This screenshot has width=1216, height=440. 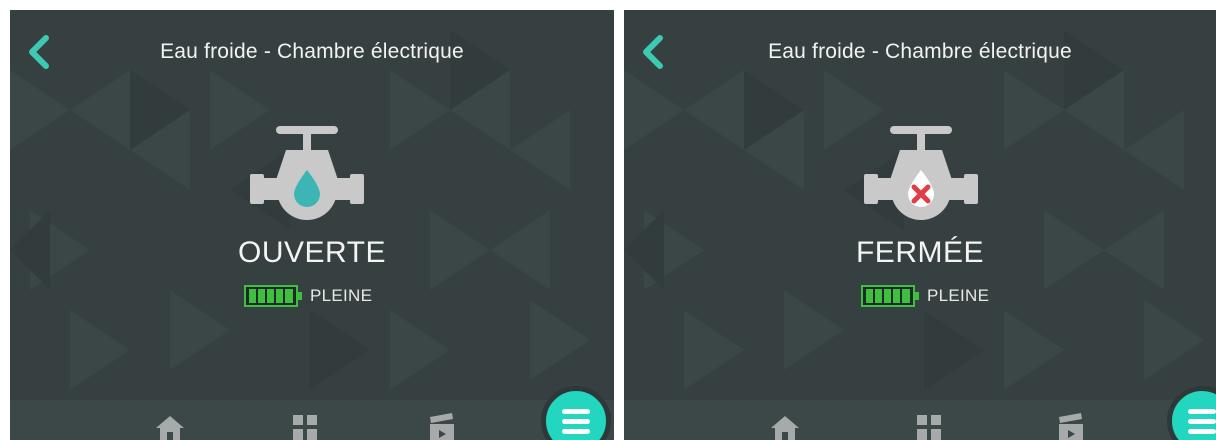 What do you see at coordinates (919, 252) in the screenshot?
I see `valve-status: FERMÉE` at bounding box center [919, 252].